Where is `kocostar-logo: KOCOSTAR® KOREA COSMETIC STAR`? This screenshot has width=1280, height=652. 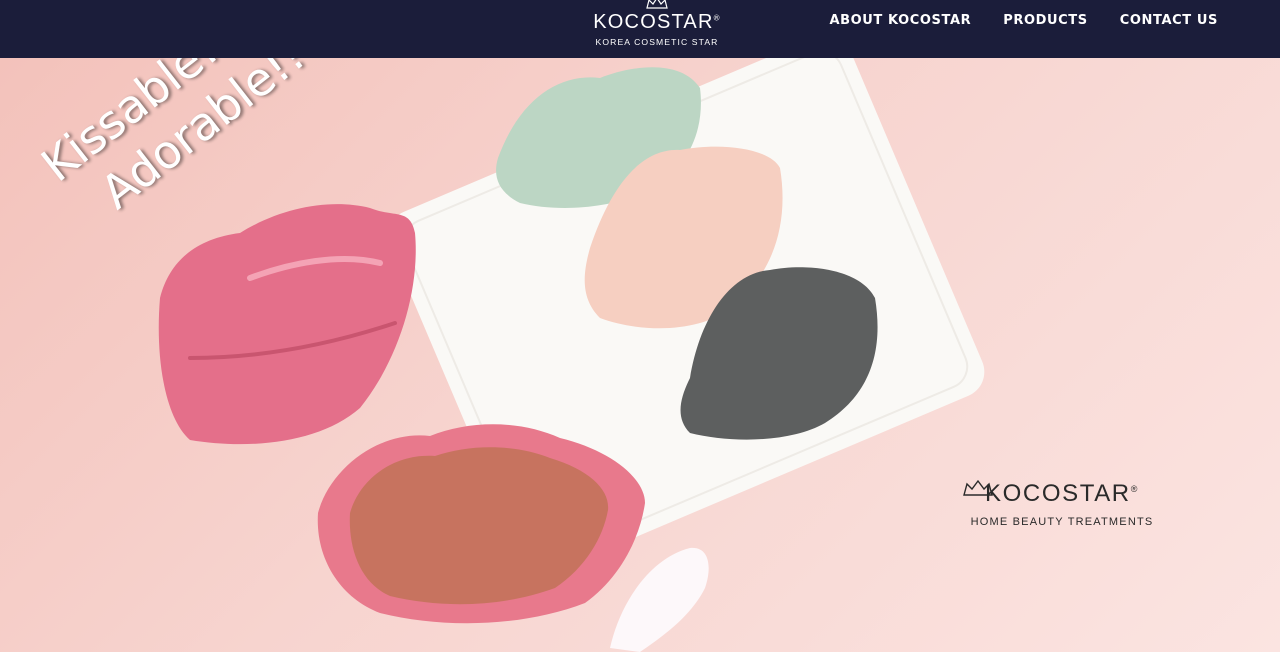
kocostar-logo: KOCOSTAR® KOREA COSMETIC STAR is located at coordinates (657, 29).